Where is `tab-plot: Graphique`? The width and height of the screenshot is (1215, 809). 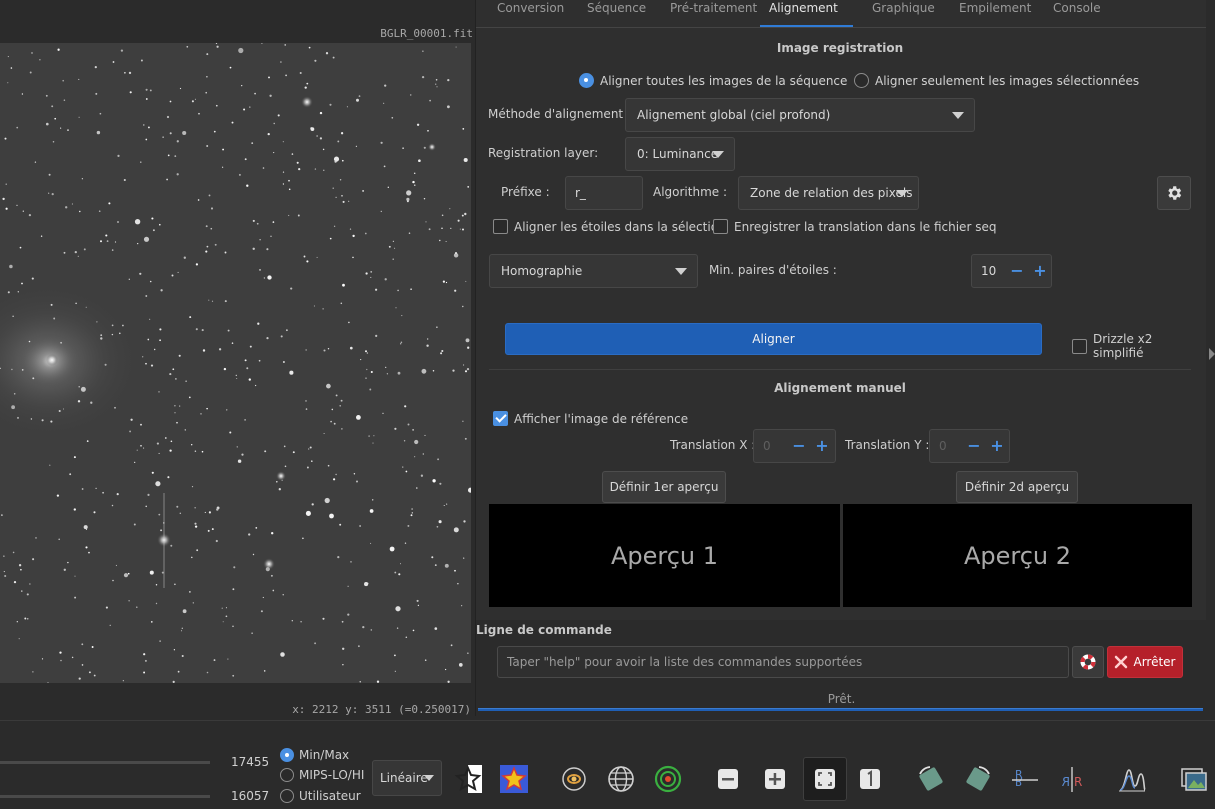
tab-plot: Graphique is located at coordinates (903, 13).